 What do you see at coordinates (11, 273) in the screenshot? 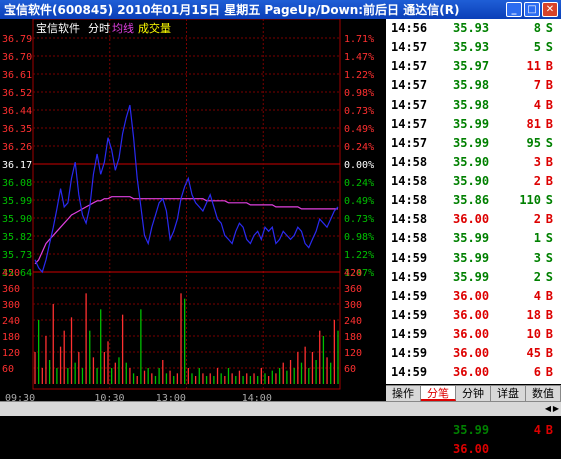
I see `volume-tick-label: 420` at bounding box center [11, 273].